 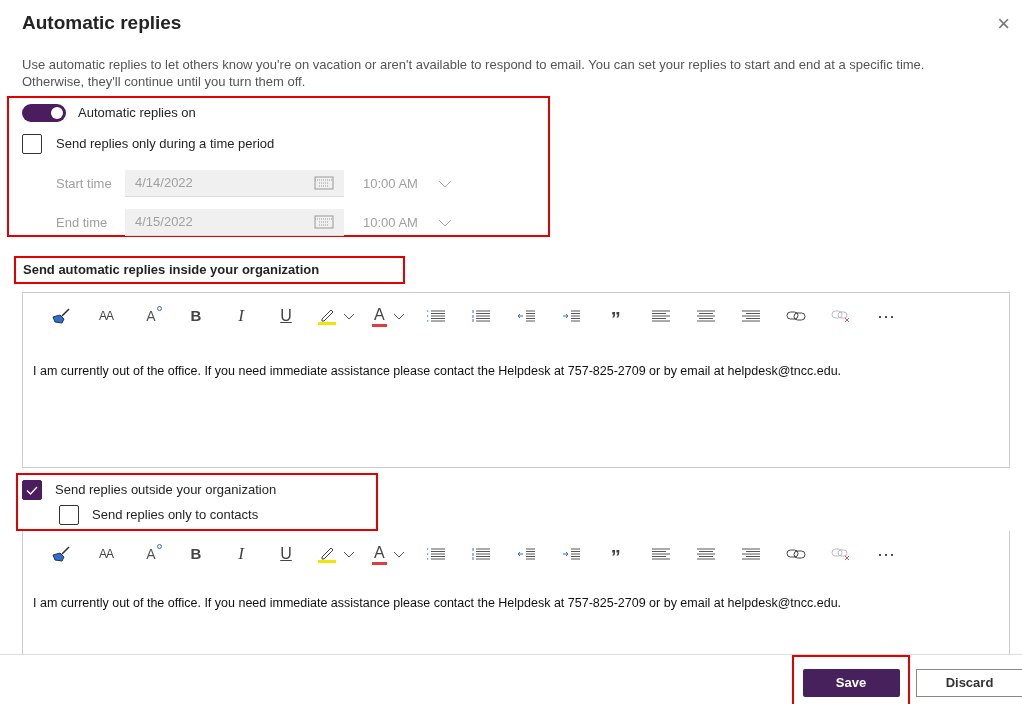 What do you see at coordinates (171, 270) in the screenshot?
I see `section-heading: Send automatic replies inside your organization` at bounding box center [171, 270].